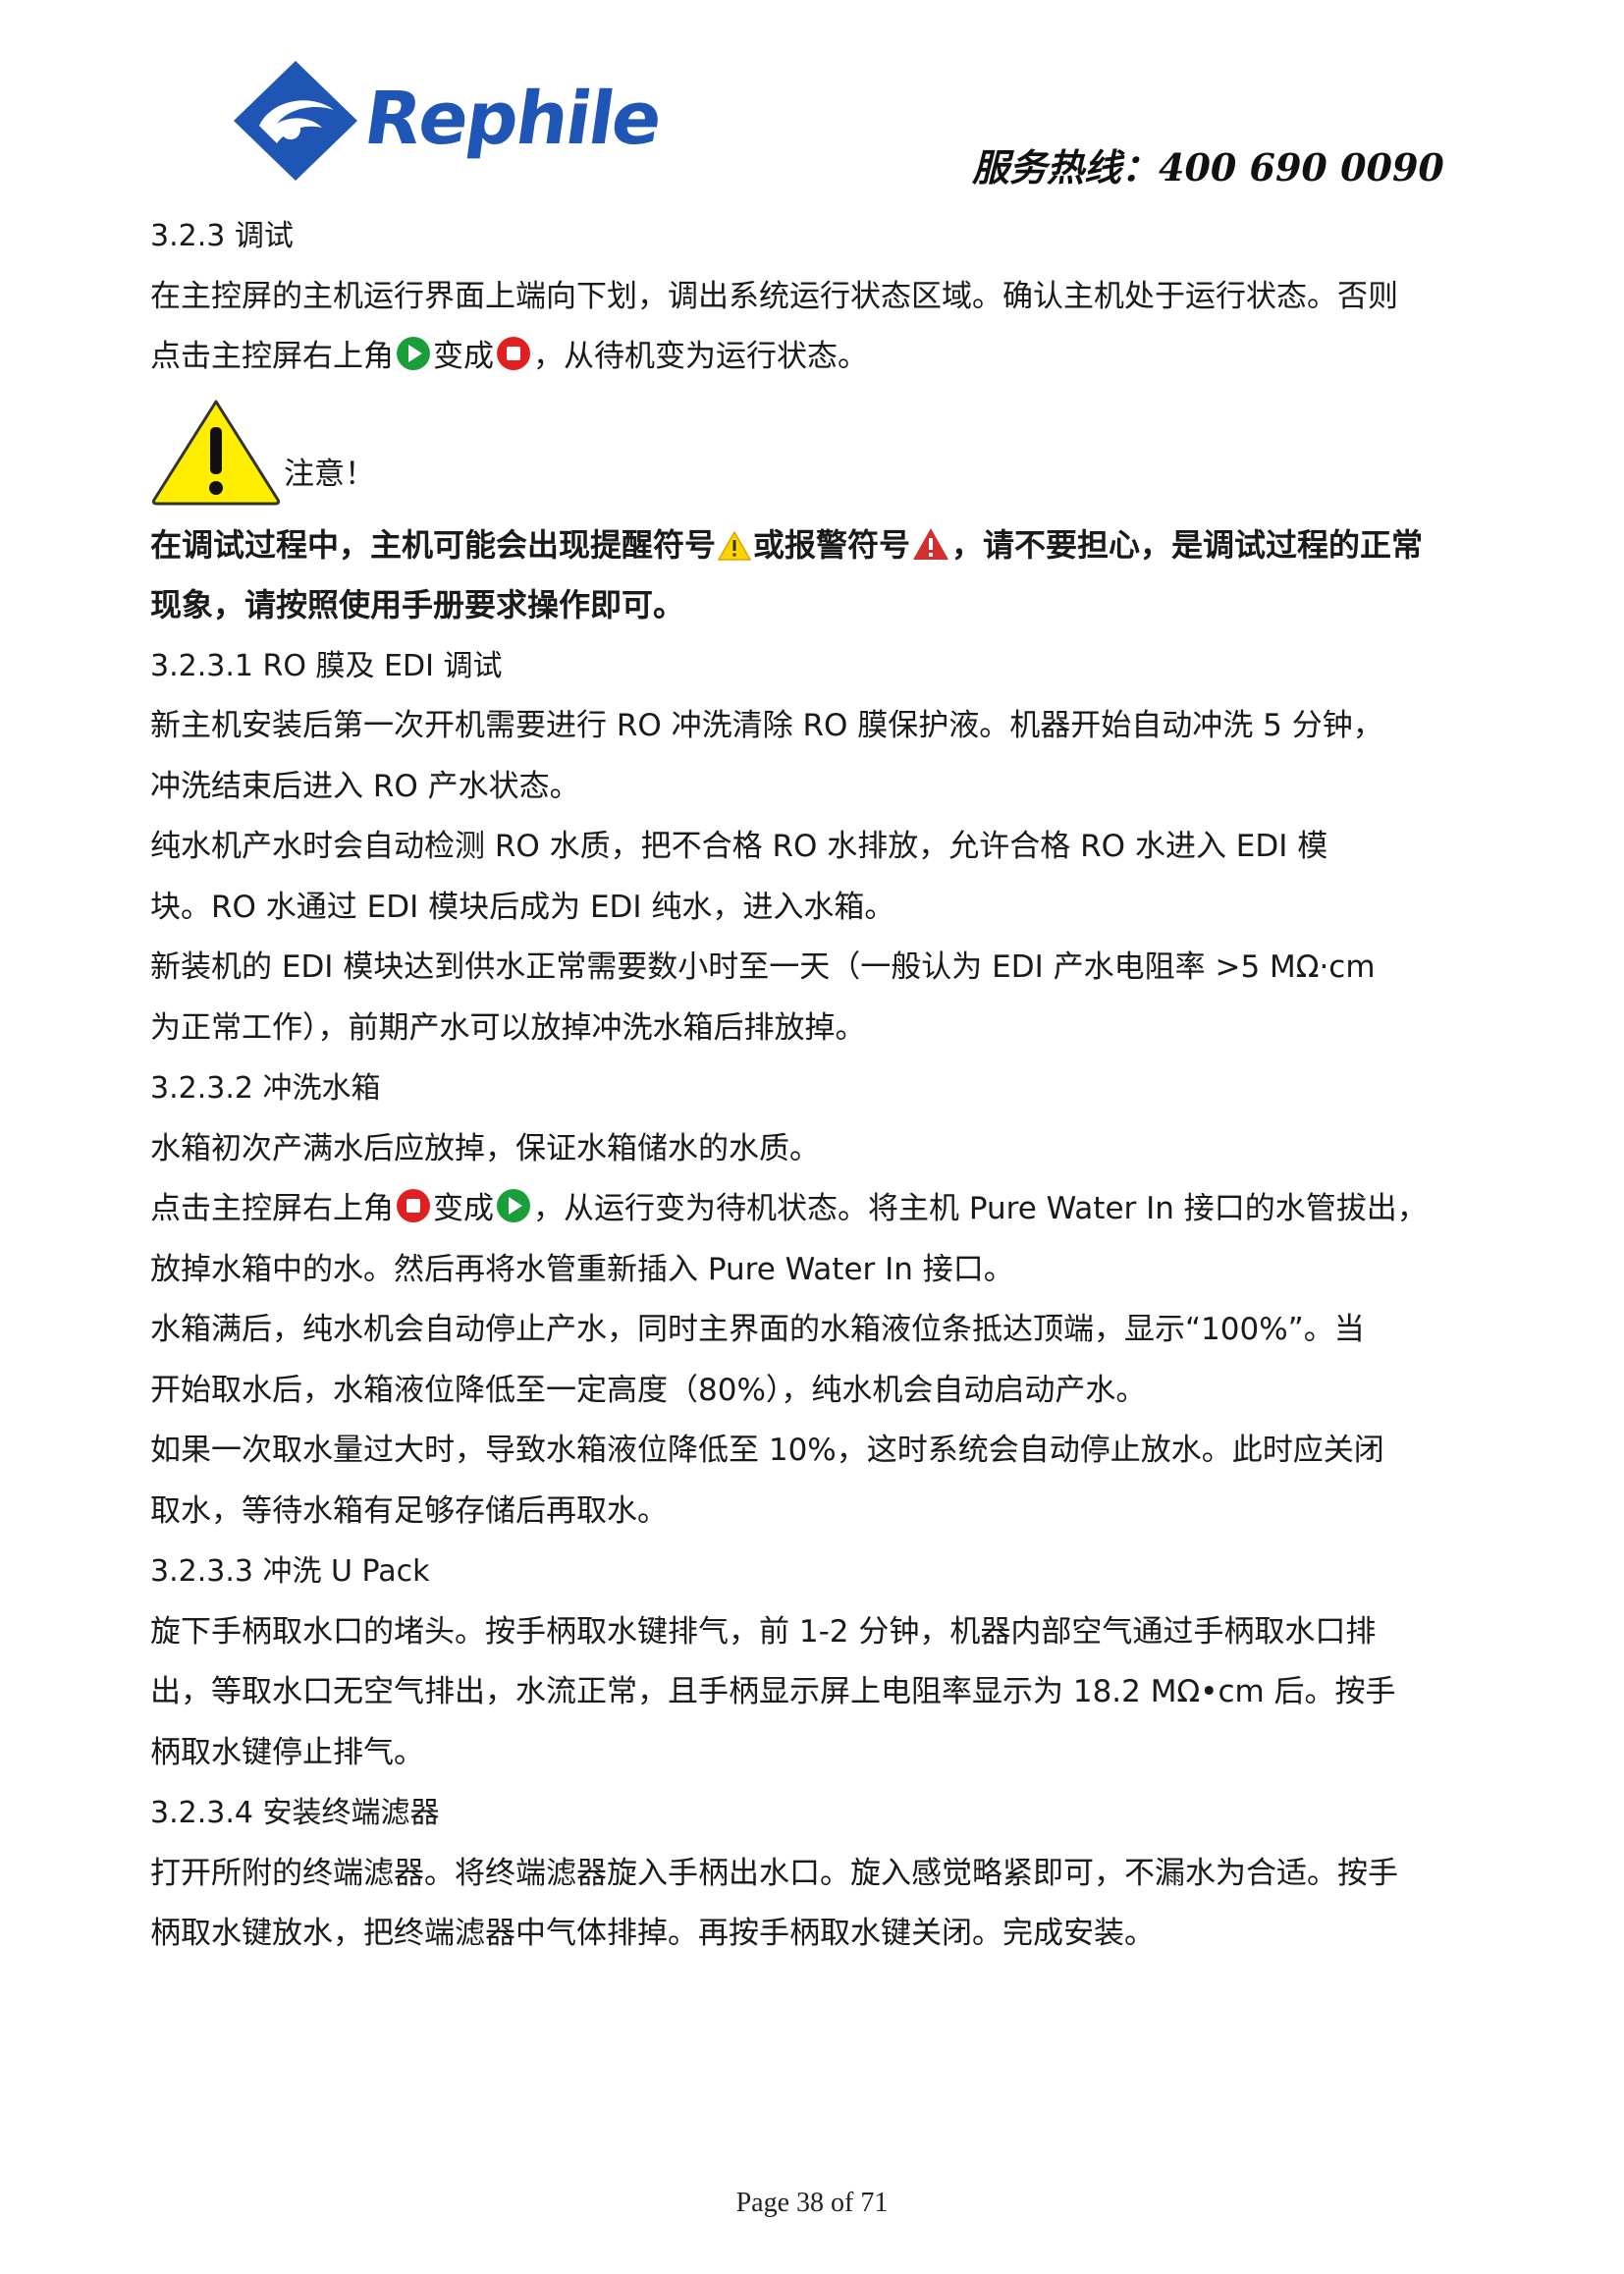 The width and height of the screenshot is (1624, 2274). What do you see at coordinates (700, 356) in the screenshot?
I see `text-span: ，从待机变为运行状态。` at bounding box center [700, 356].